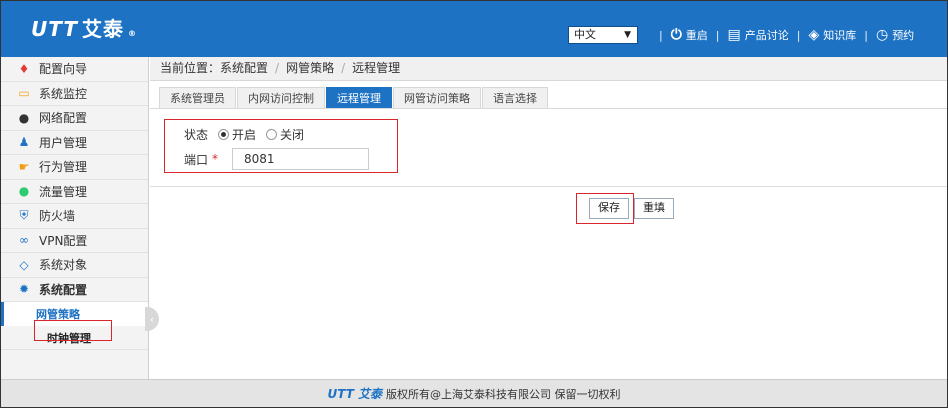  What do you see at coordinates (548, 186) in the screenshot?
I see `form-divider` at bounding box center [548, 186].